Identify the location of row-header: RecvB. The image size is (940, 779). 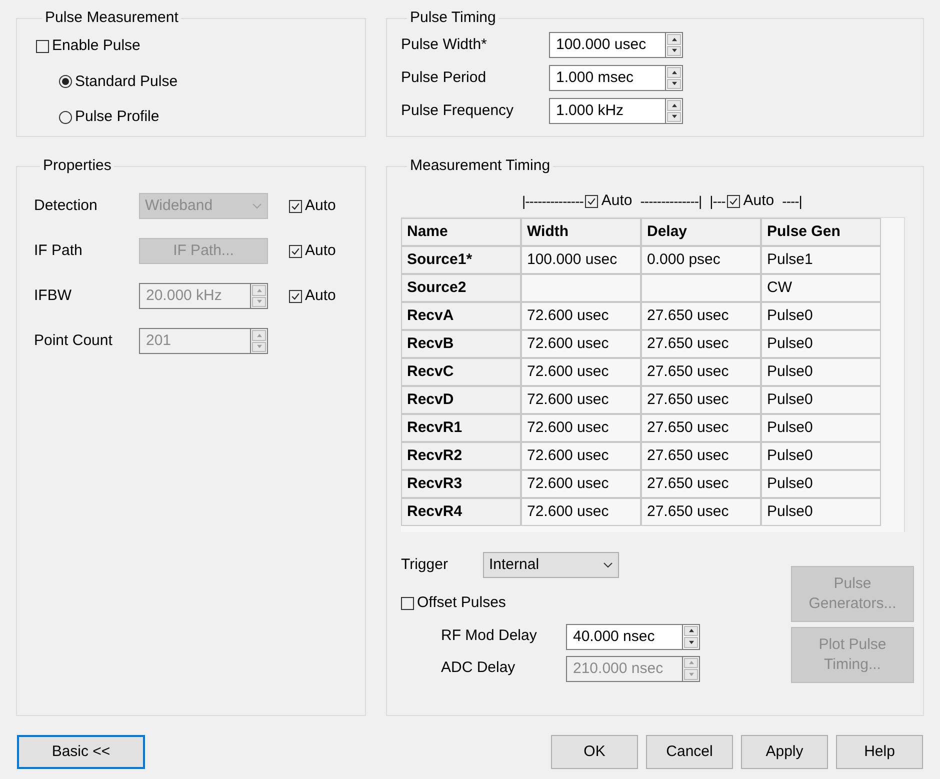
(461, 344).